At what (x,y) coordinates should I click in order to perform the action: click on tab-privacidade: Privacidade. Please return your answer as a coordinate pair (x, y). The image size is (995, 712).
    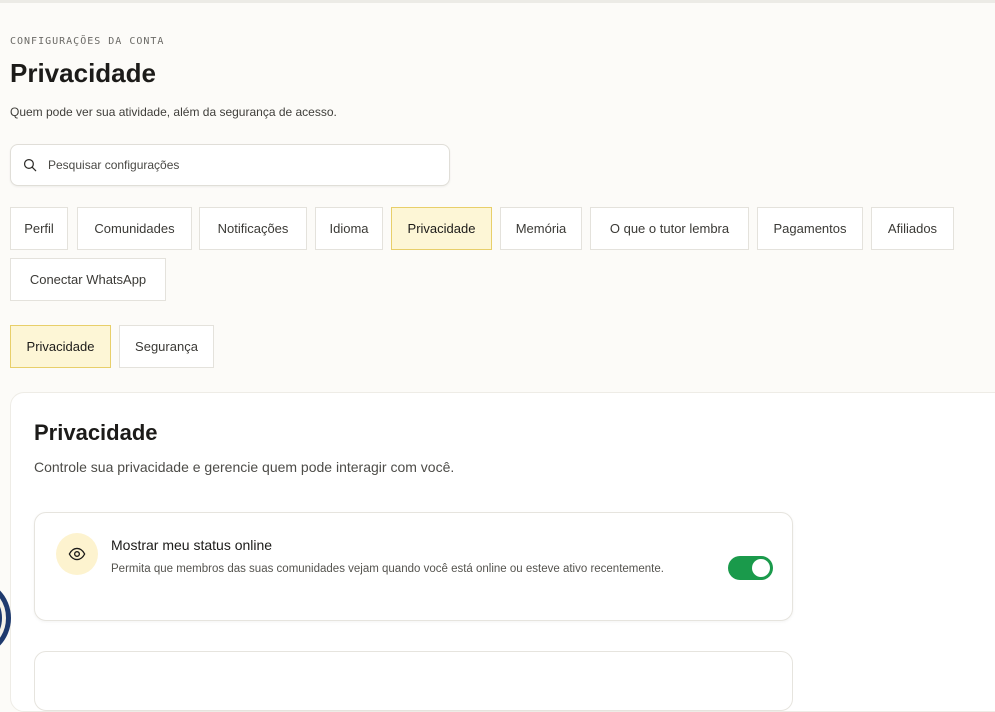
    Looking at the image, I should click on (441, 228).